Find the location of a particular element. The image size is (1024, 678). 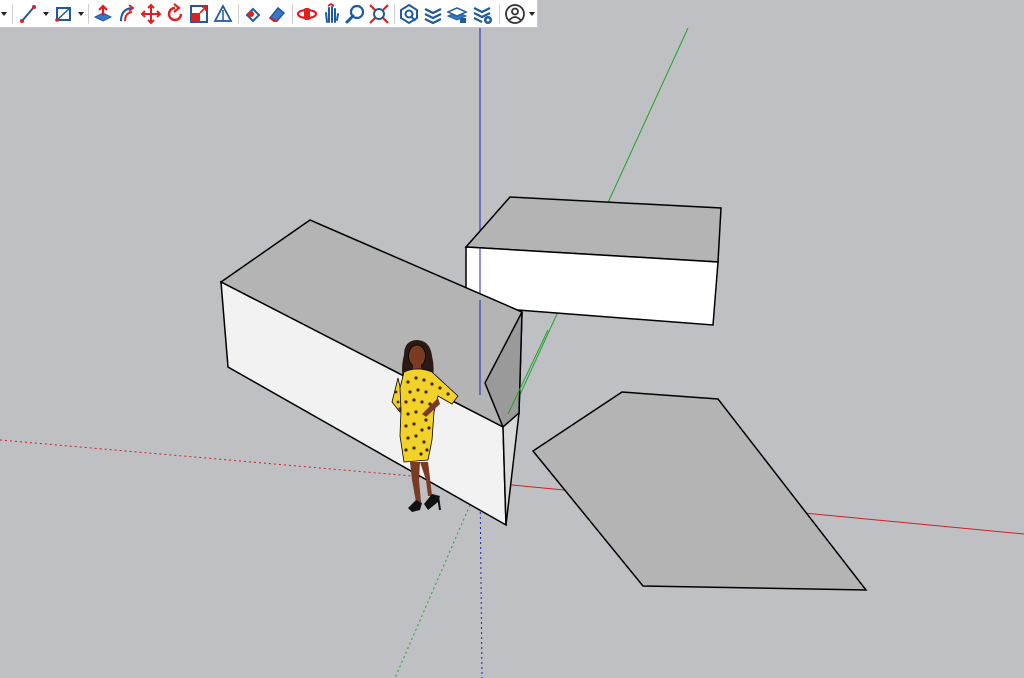

move-icon is located at coordinates (151, 14).